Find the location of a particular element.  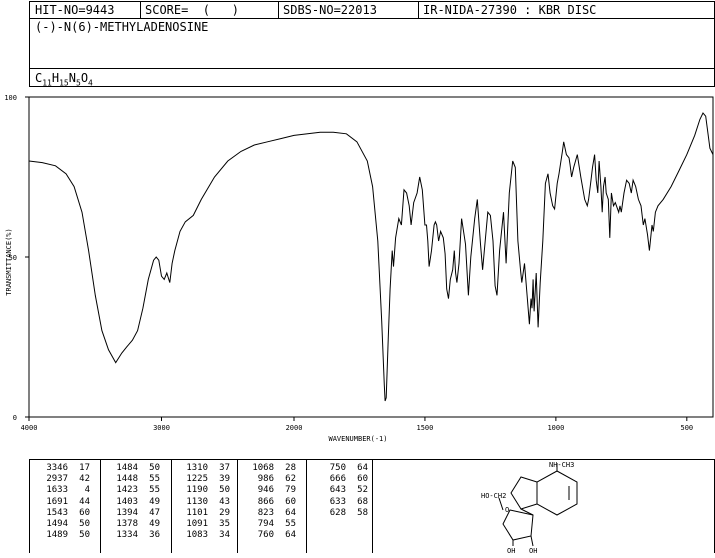

peak-row: 1633 4 is located at coordinates (64, 490).